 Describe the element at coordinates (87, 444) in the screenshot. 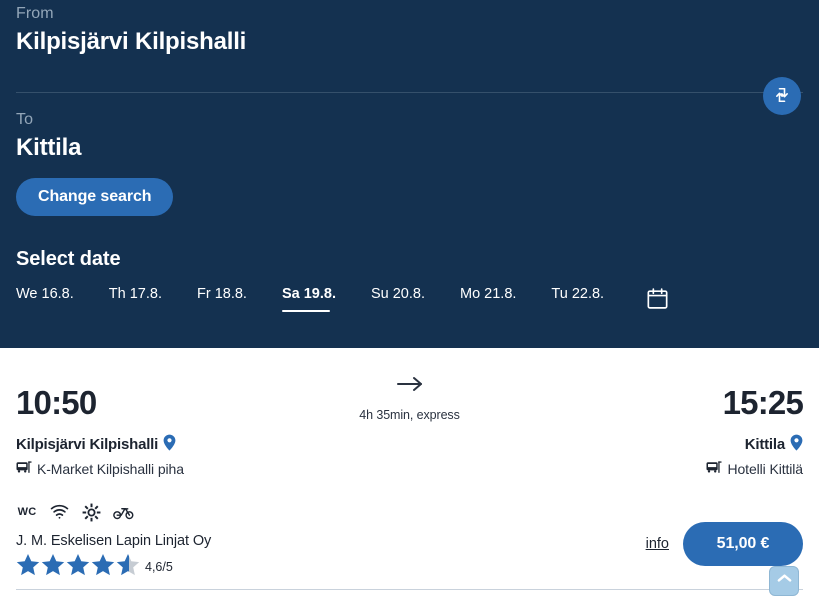

I see `origin-name-text: Kilpisjärvi Kilpishalli` at that location.